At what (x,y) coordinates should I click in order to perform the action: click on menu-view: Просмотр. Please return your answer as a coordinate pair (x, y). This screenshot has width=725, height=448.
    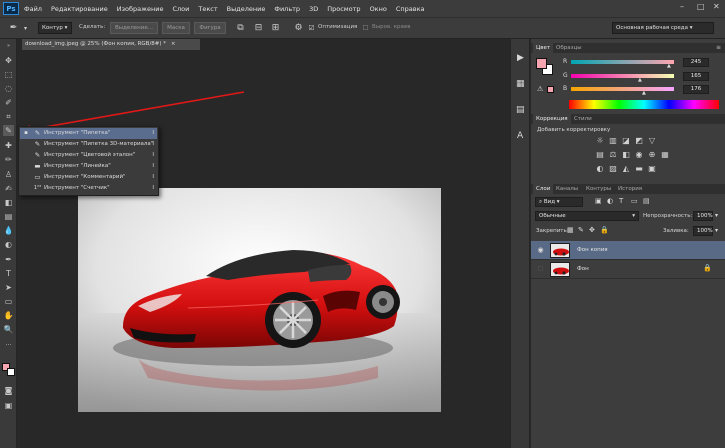
    Looking at the image, I should click on (343, 9).